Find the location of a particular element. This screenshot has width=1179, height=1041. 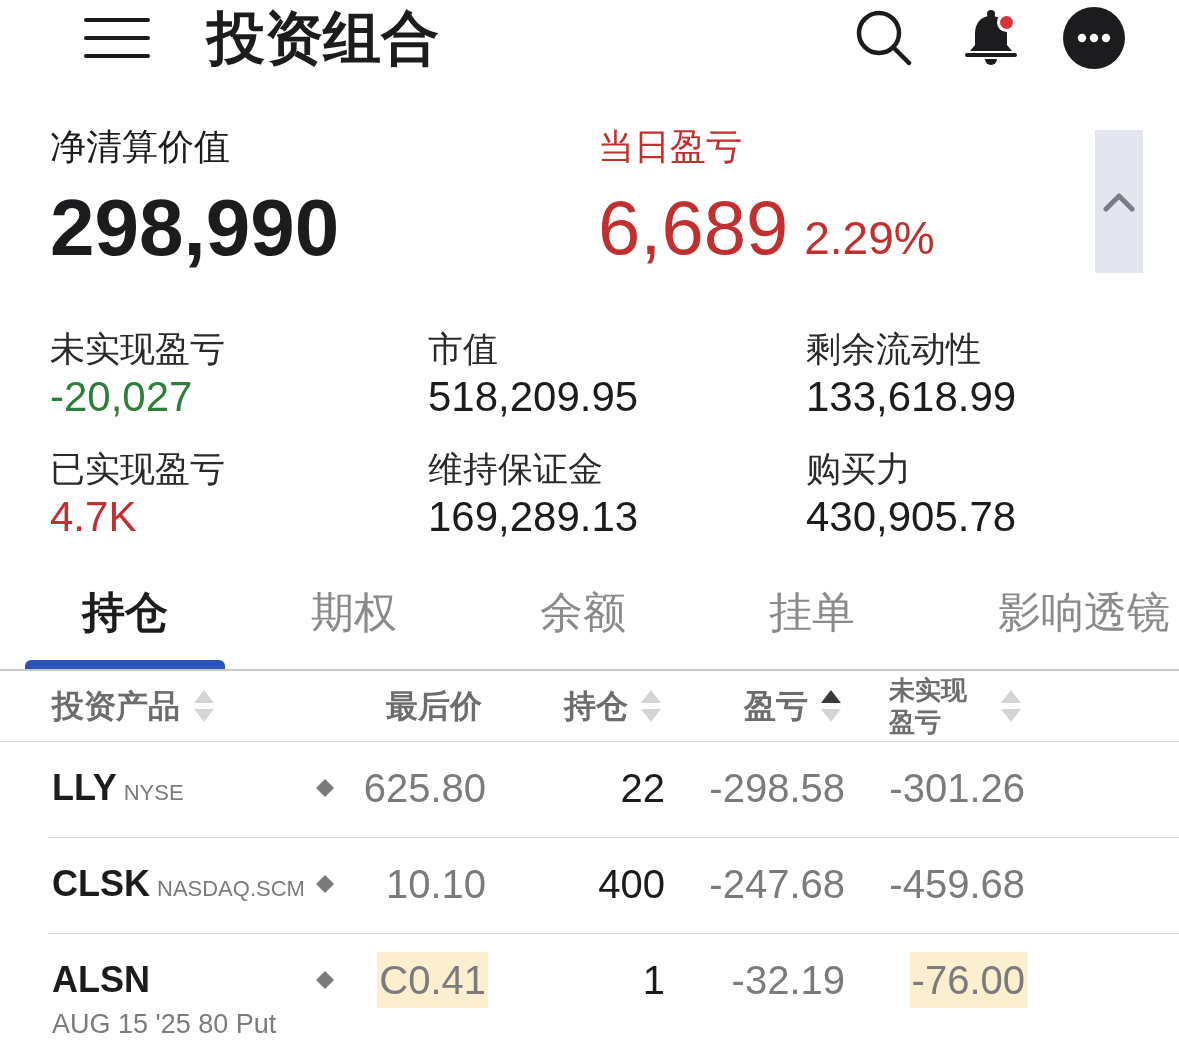

column-header: 未实现盈亏 is located at coordinates (929, 706).